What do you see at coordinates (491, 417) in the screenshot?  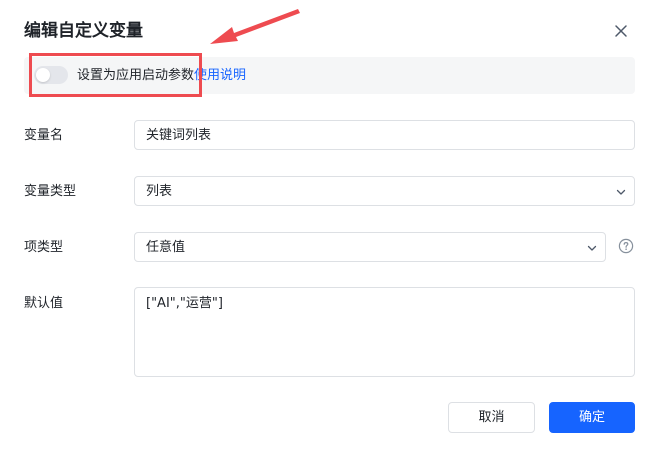 I see `cancel-button: 取消` at bounding box center [491, 417].